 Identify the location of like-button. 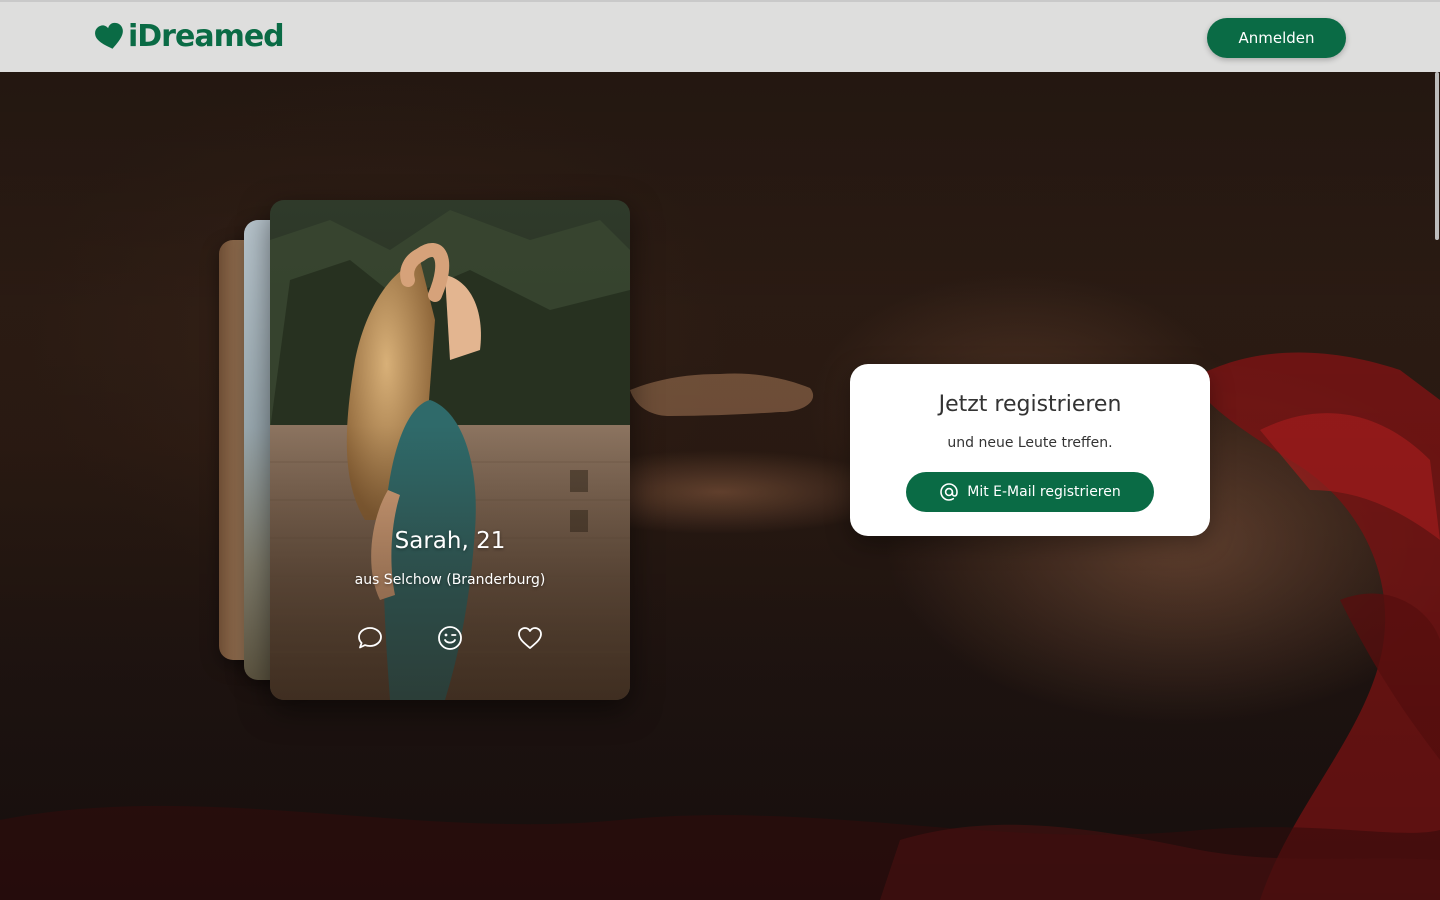
(530, 638).